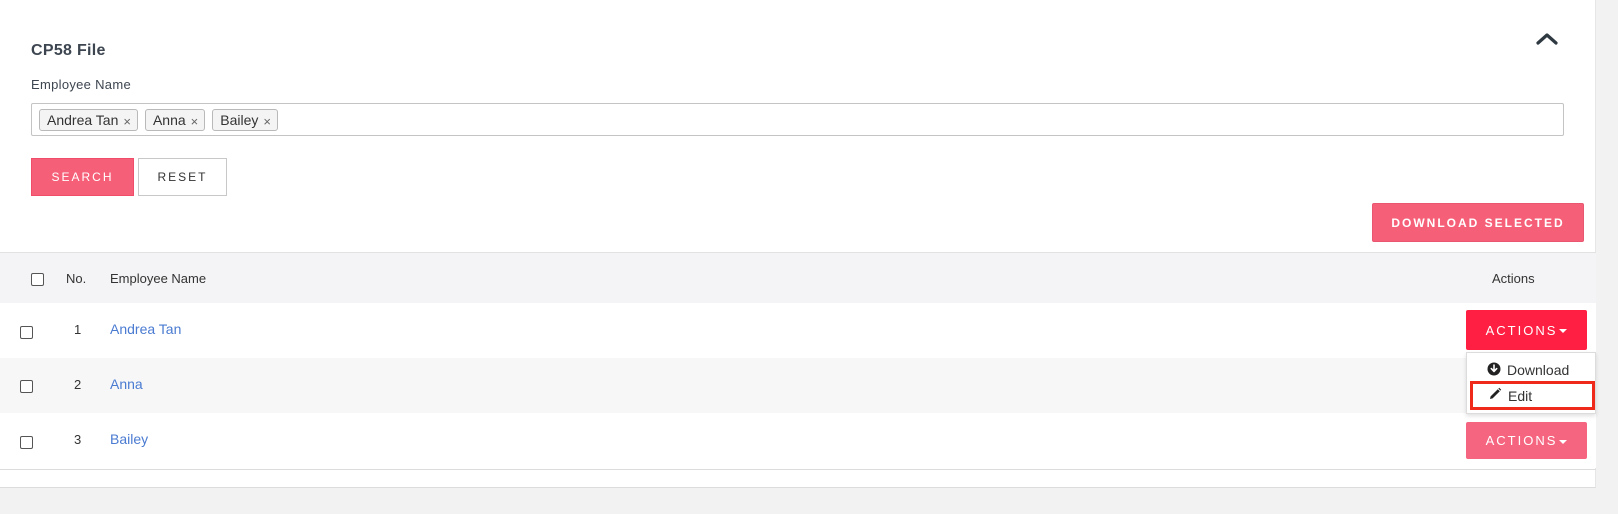 The width and height of the screenshot is (1618, 514). What do you see at coordinates (798, 385) in the screenshot?
I see `table-row: 2 Anna` at bounding box center [798, 385].